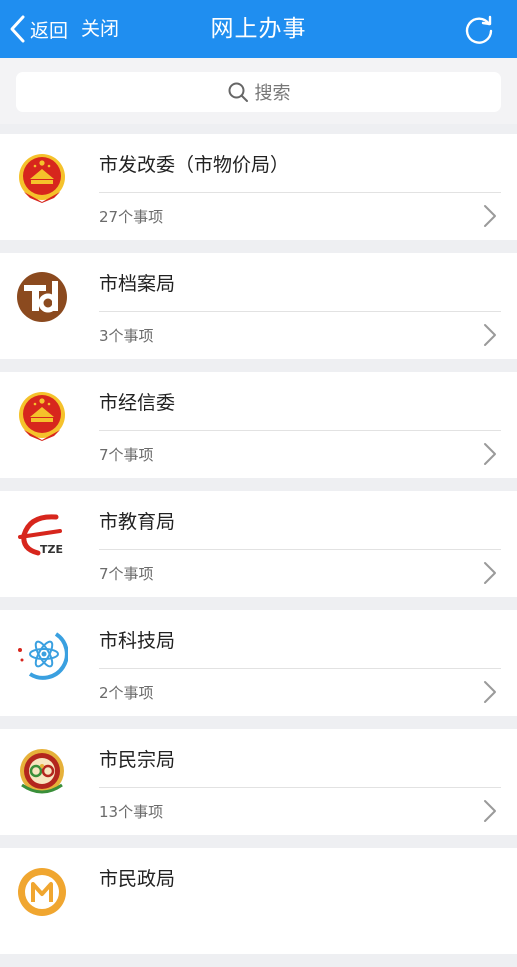 This screenshot has width=517, height=967. I want to click on search-input: 搜索, so click(258, 92).